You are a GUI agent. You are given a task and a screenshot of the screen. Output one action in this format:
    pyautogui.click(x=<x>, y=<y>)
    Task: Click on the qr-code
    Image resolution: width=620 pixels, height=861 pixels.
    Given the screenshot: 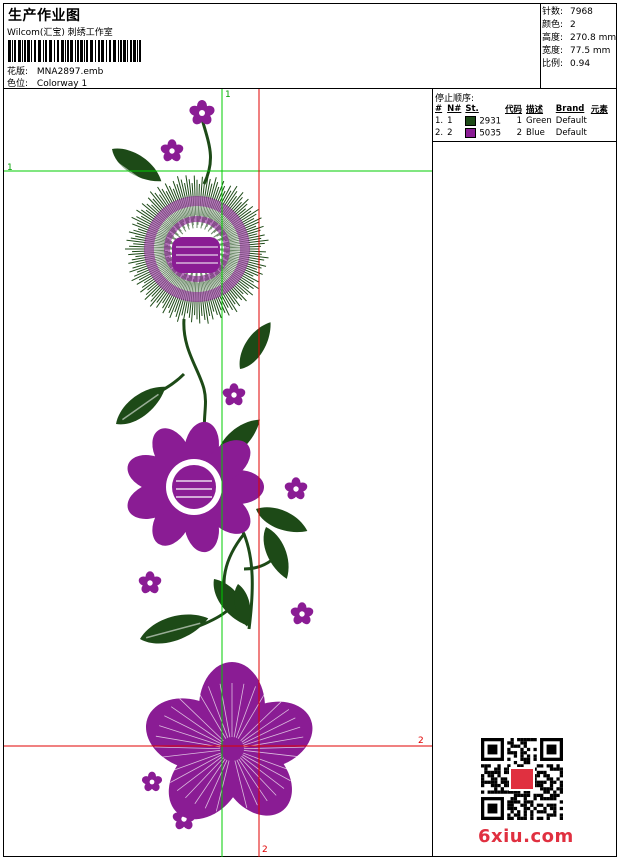 What is the action you would take?
    pyautogui.click(x=522, y=779)
    